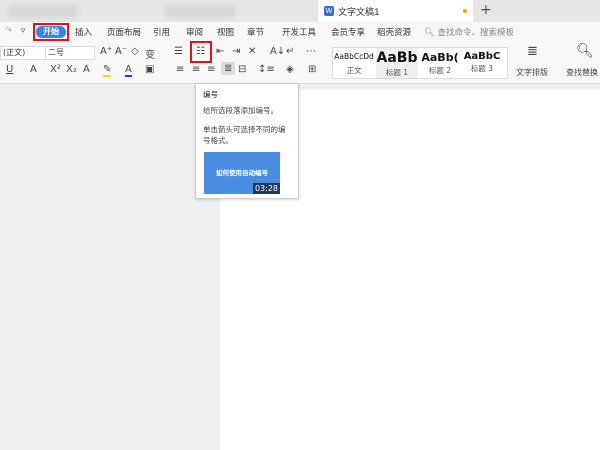 Image resolution: width=600 pixels, height=450 pixels. What do you see at coordinates (196, 69) in the screenshot?
I see `align-center-icon: ≡` at bounding box center [196, 69].